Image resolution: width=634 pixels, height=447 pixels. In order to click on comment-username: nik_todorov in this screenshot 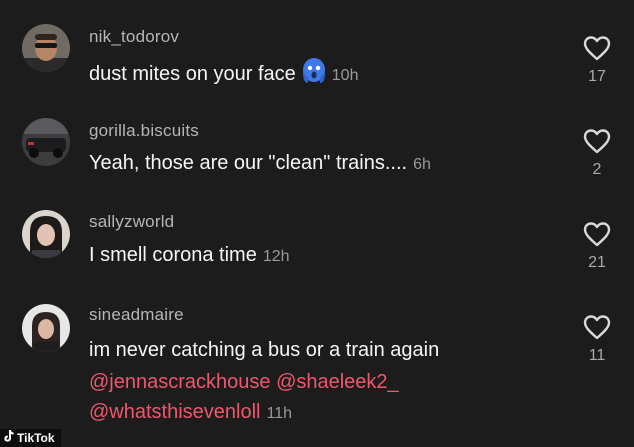, I will do `click(134, 37)`.